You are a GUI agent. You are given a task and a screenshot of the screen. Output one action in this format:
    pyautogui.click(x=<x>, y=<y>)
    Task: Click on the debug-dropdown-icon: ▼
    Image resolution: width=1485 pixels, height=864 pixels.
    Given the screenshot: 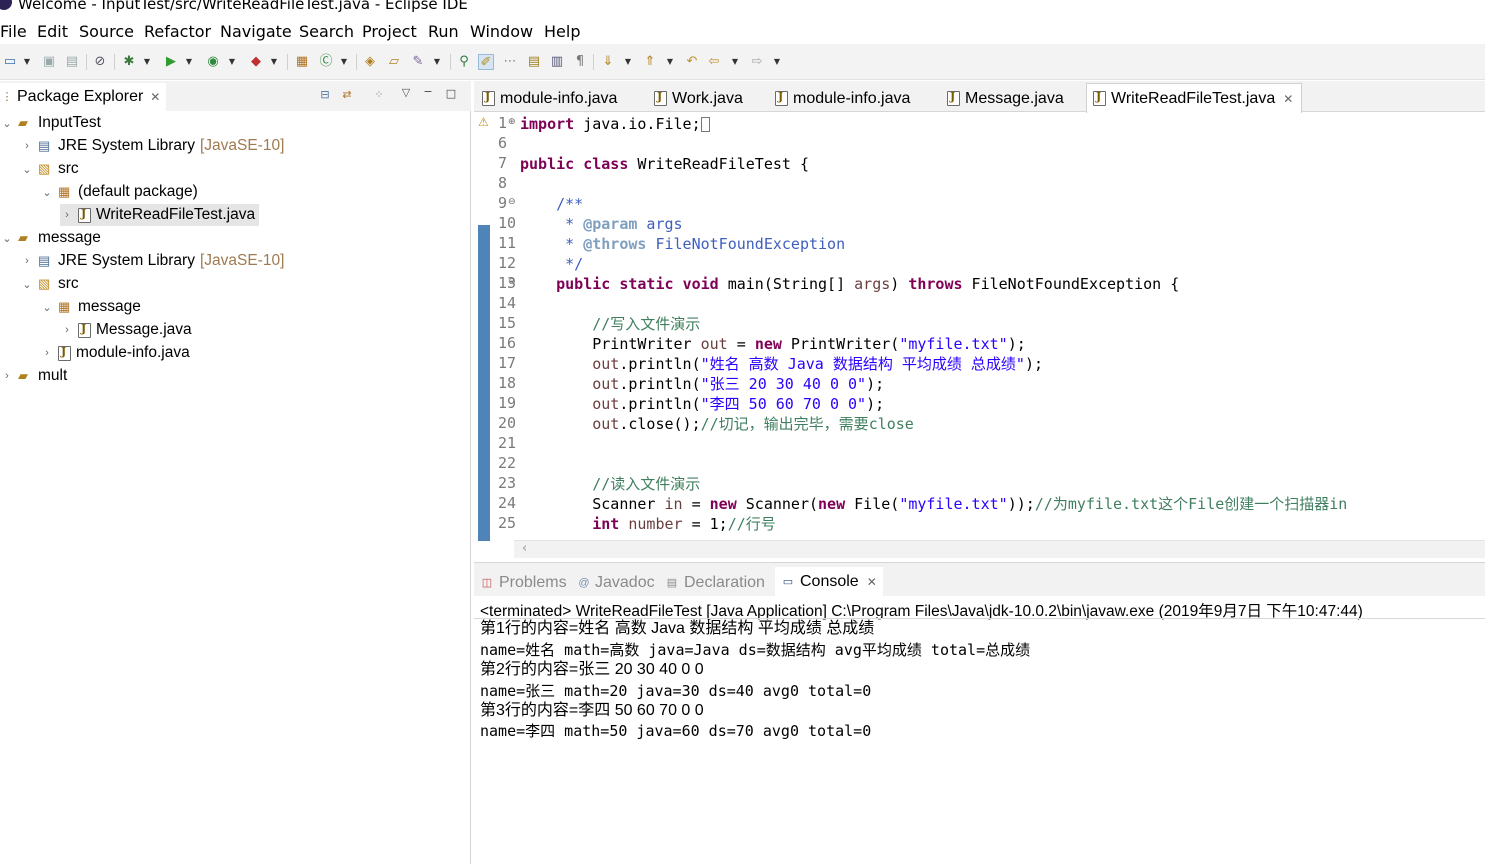 What is the action you would take?
    pyautogui.click(x=147, y=62)
    